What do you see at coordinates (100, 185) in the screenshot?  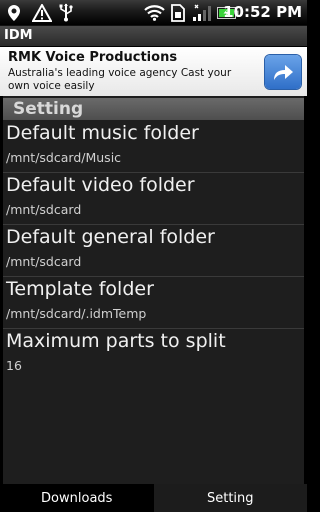 I see `pref-title: Default video folder` at bounding box center [100, 185].